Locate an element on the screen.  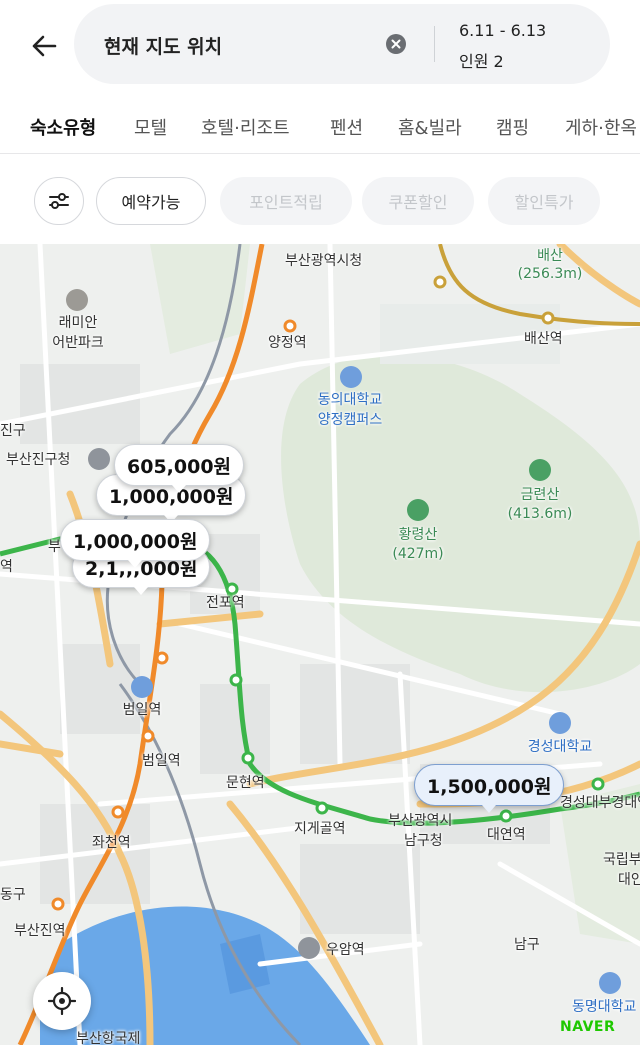
filter-sliders-icon is located at coordinates (59, 201).